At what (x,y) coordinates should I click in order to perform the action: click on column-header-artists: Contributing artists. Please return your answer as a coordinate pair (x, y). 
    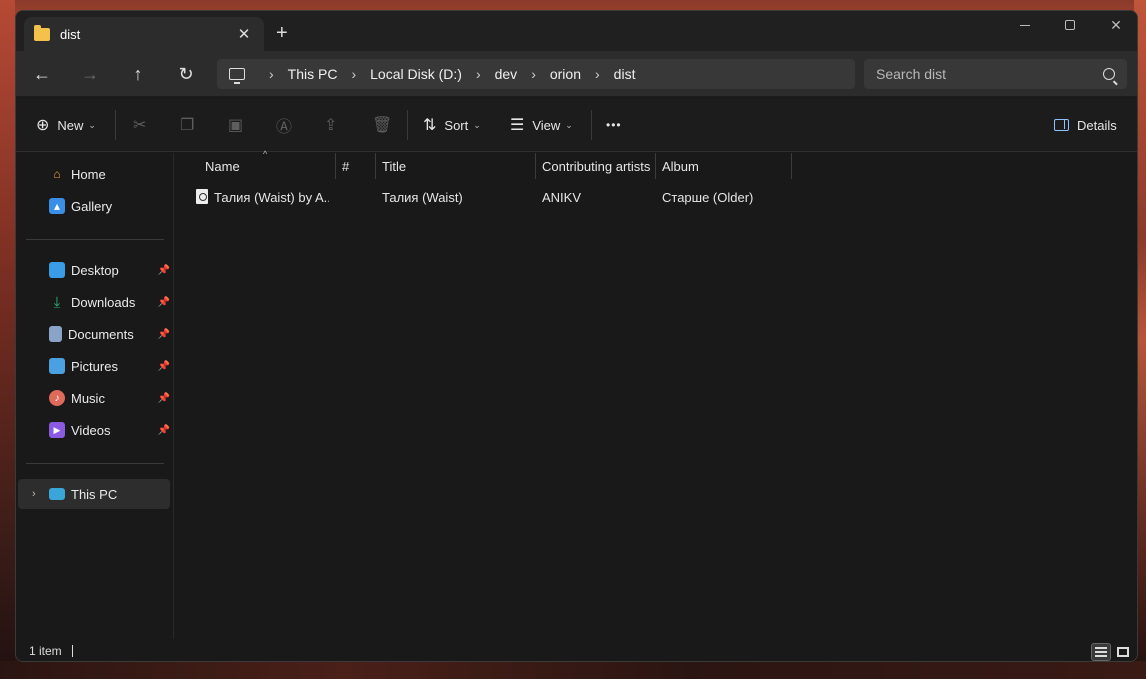
    Looking at the image, I should click on (596, 166).